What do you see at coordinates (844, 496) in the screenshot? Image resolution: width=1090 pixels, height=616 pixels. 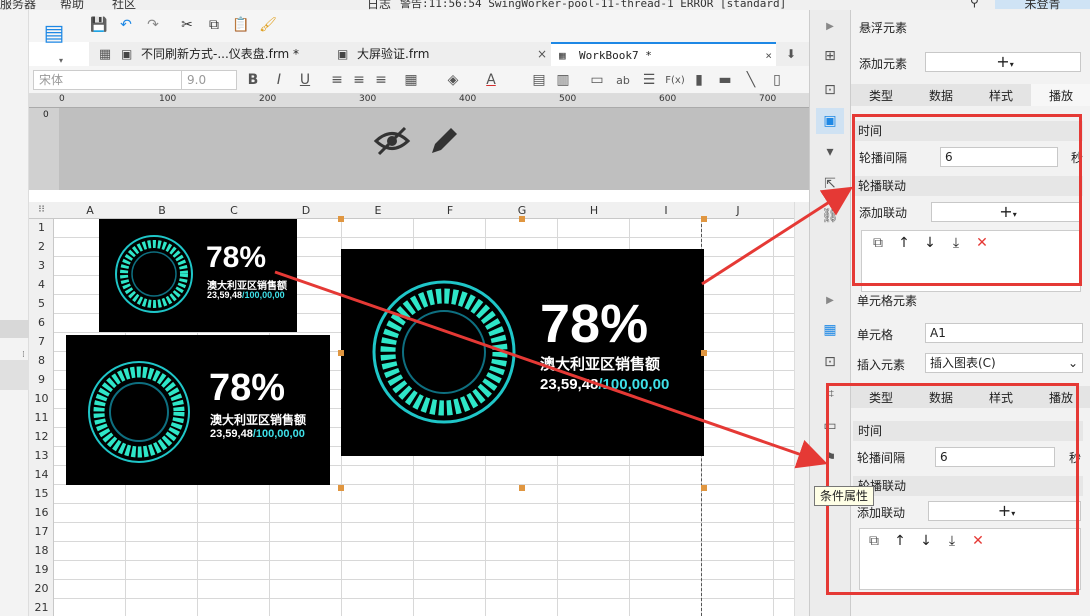 I see `tooltip: 条件属性` at bounding box center [844, 496].